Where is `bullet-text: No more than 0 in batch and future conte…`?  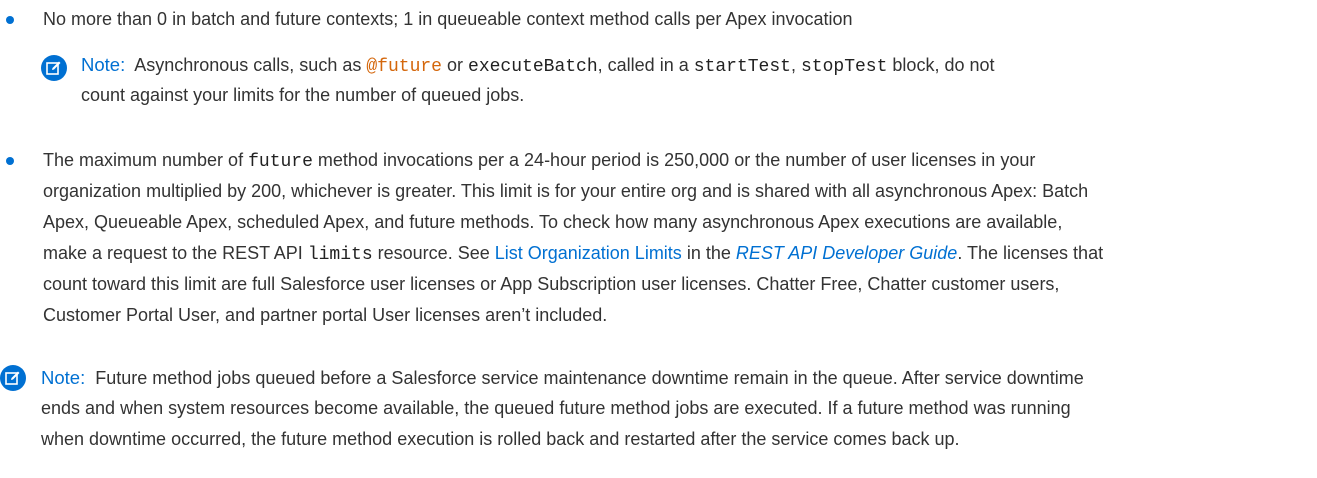 bullet-text: No more than 0 in batch and future conte… is located at coordinates (448, 19).